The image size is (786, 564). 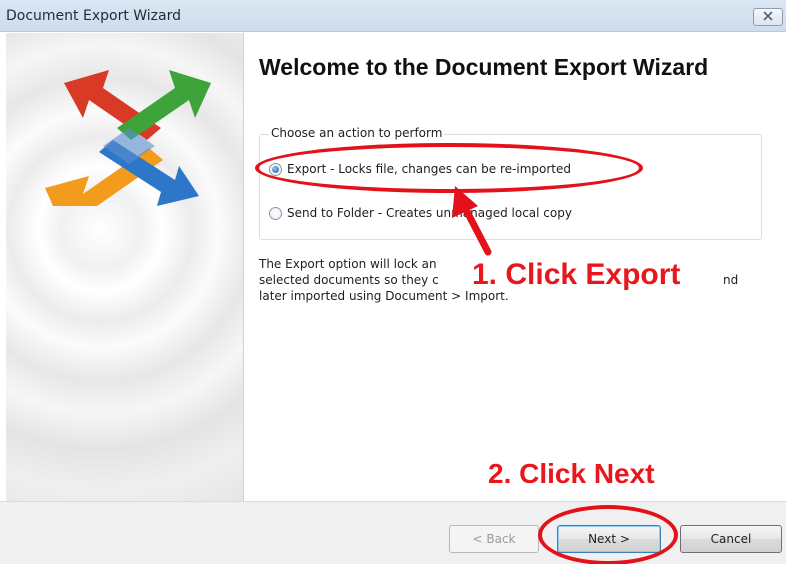 I want to click on window-title: Document Export Wizard, so click(x=94, y=16).